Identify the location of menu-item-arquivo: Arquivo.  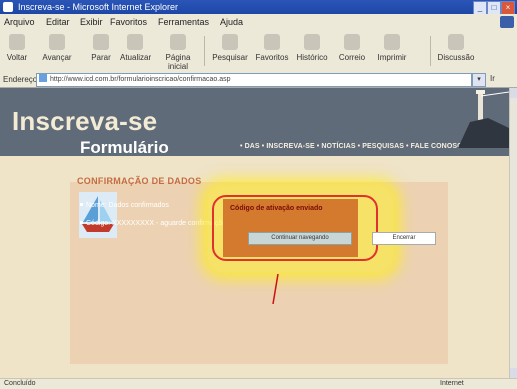
(19, 22).